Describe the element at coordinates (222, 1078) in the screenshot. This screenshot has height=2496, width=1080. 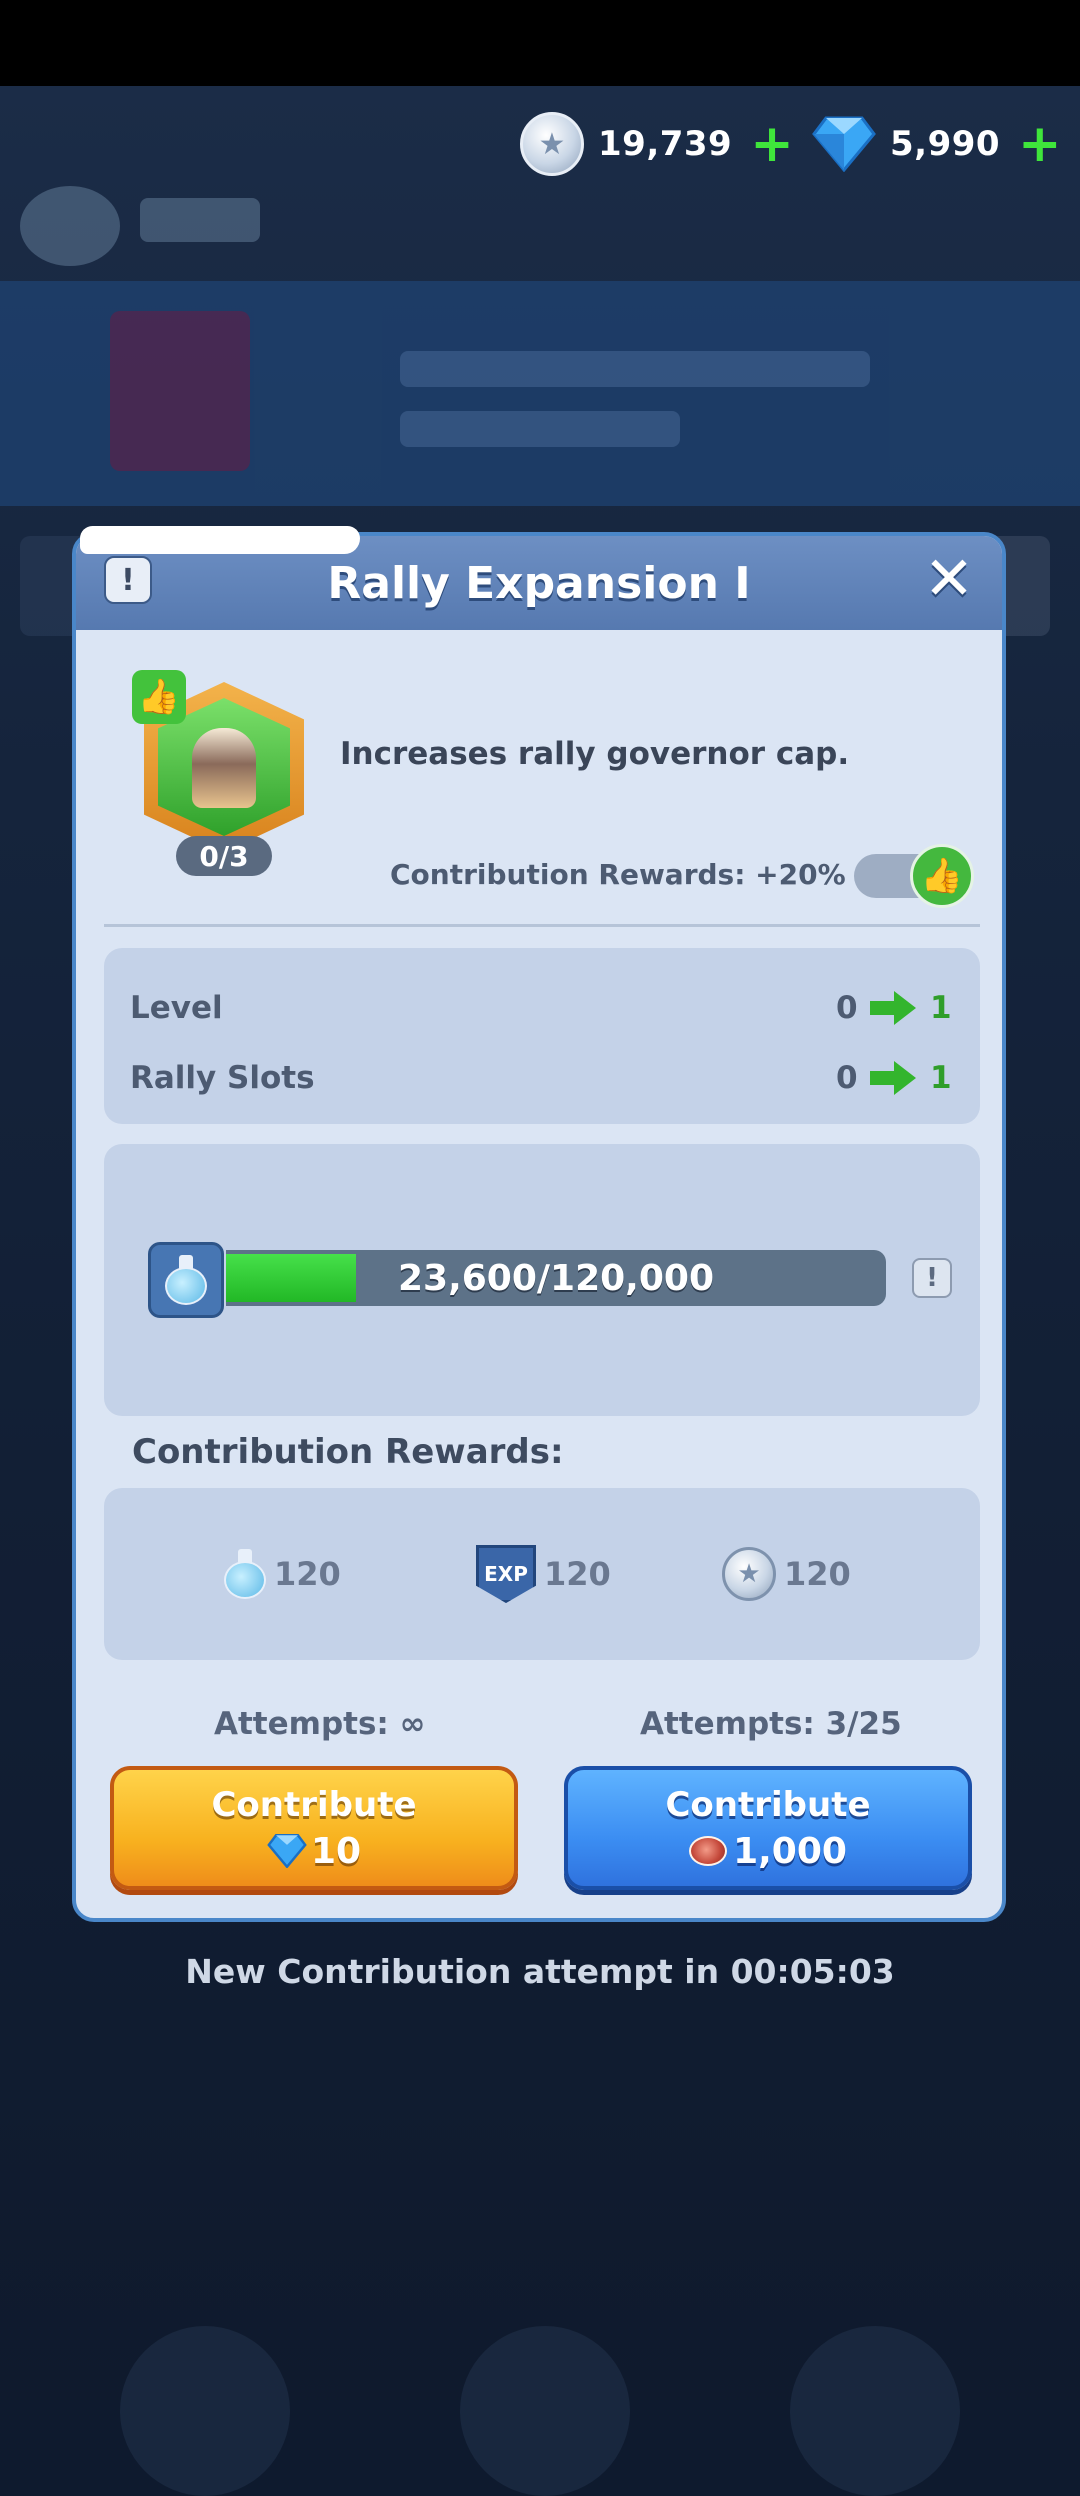
I see `stat-label: Rally Slots` at that location.